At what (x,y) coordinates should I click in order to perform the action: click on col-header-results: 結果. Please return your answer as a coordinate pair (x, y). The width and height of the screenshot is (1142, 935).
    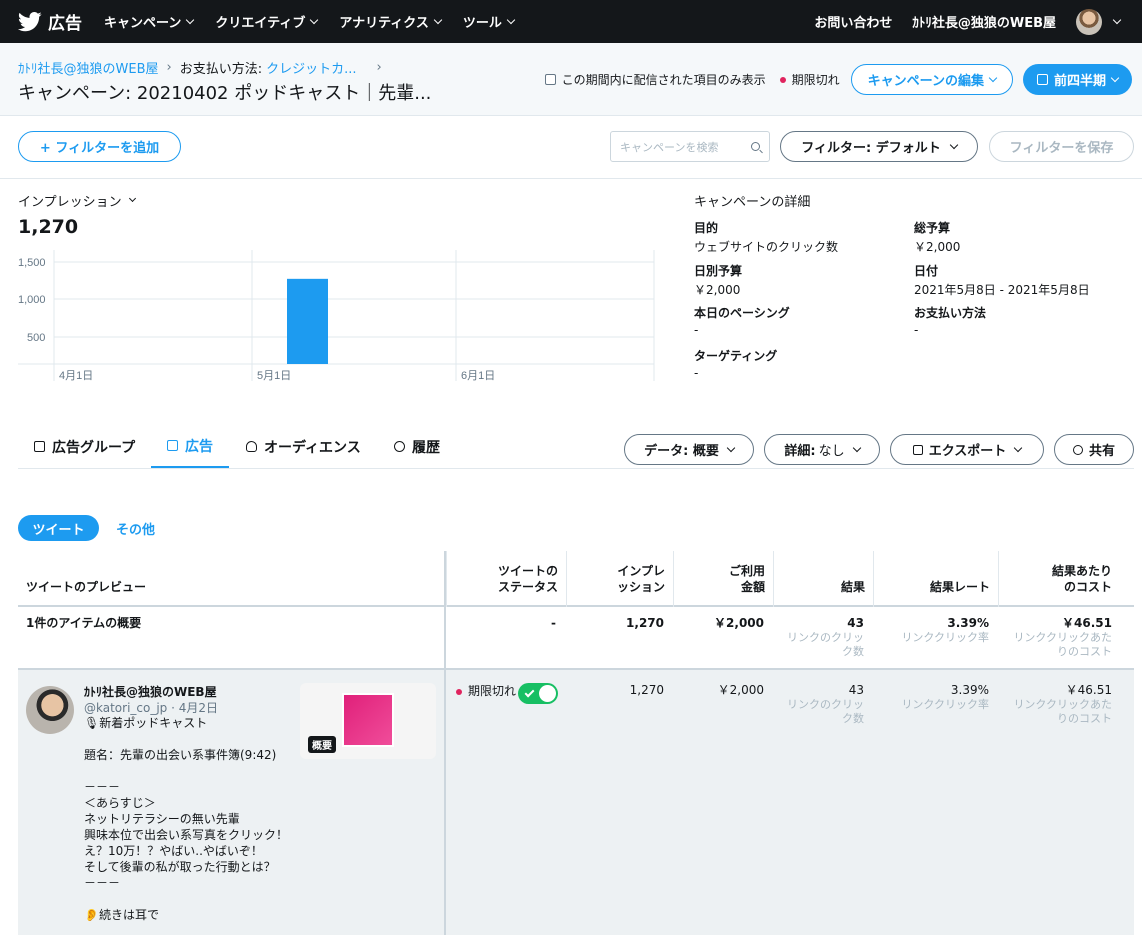
    Looking at the image, I should click on (823, 579).